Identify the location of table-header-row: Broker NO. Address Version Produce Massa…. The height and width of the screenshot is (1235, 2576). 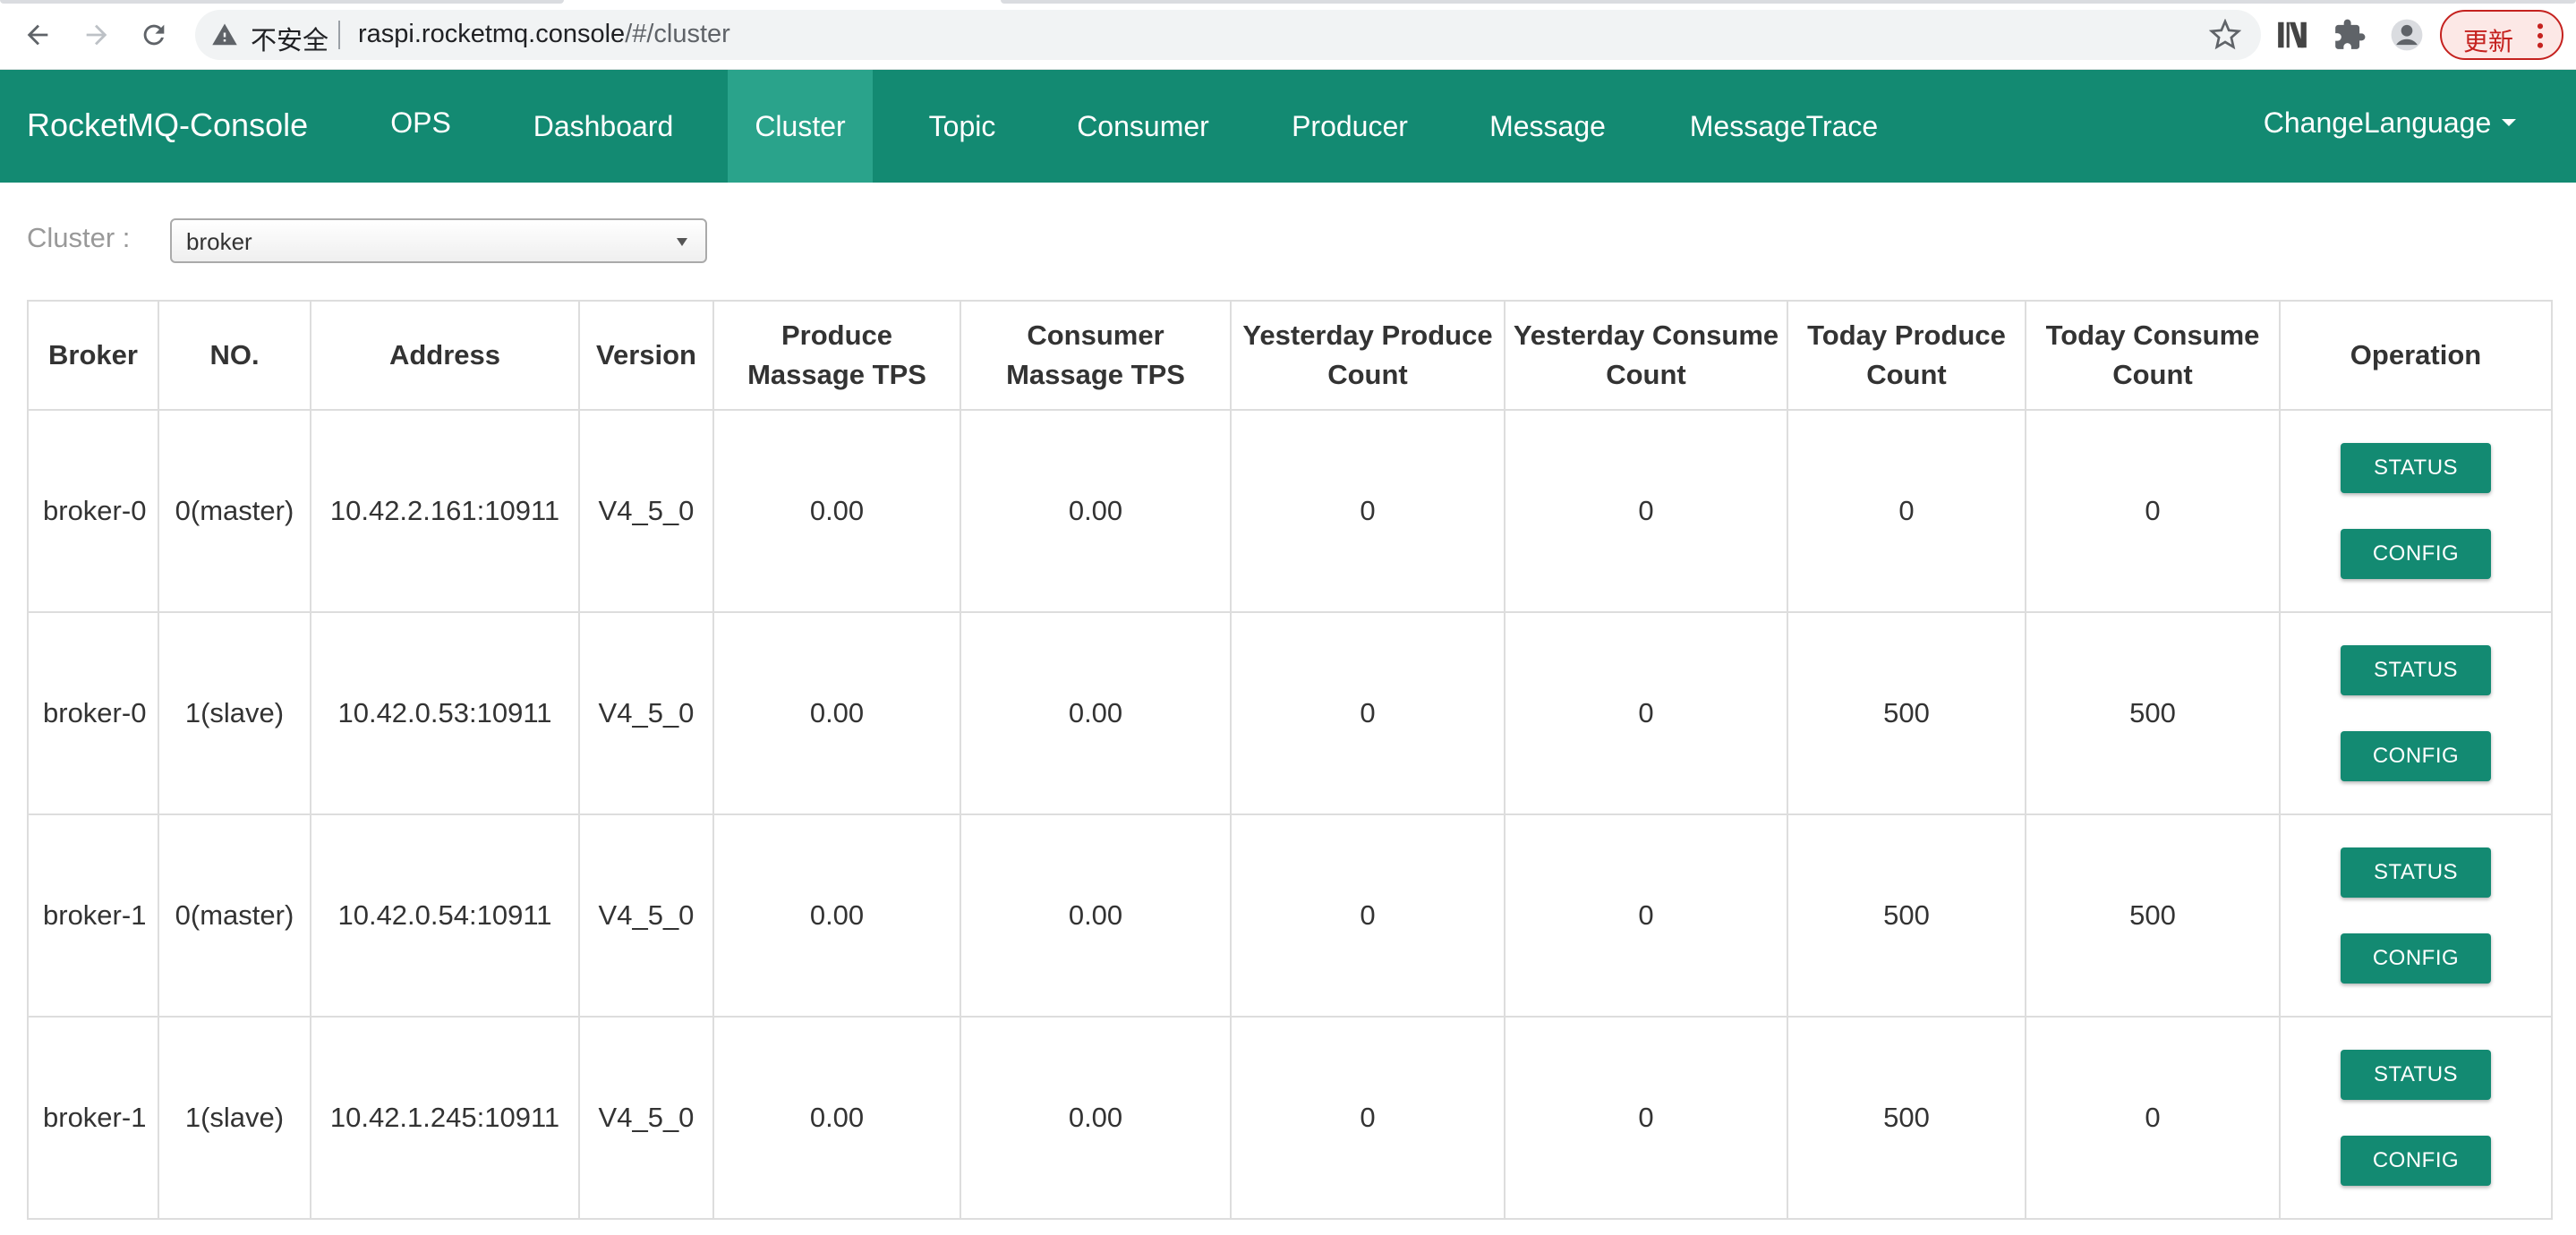
(1290, 356).